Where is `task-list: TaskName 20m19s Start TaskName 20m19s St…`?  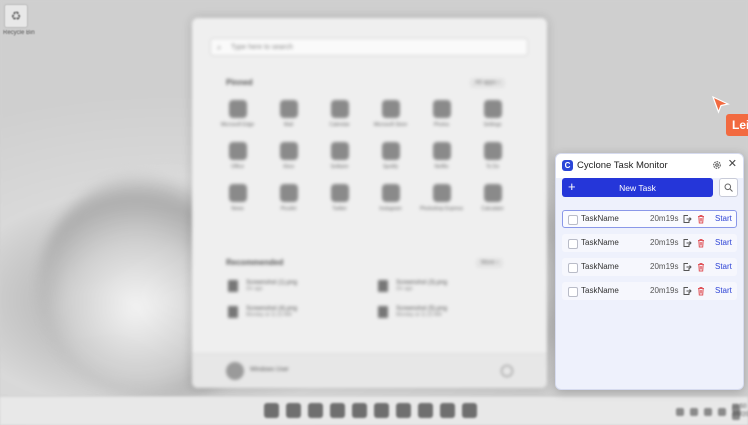
task-list: TaskName 20m19s Start TaskName 20m19s St… is located at coordinates (649, 258).